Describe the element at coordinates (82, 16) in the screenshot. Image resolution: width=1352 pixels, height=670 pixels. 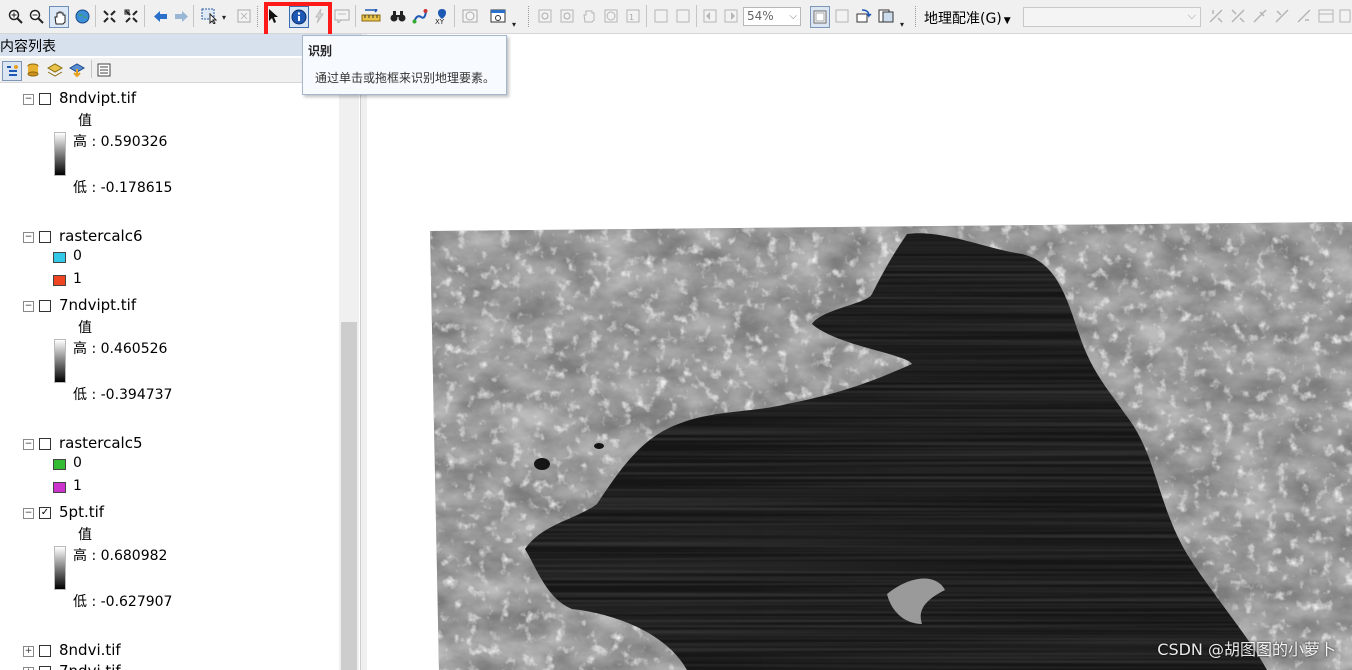
I see `full-extent-icon` at that location.